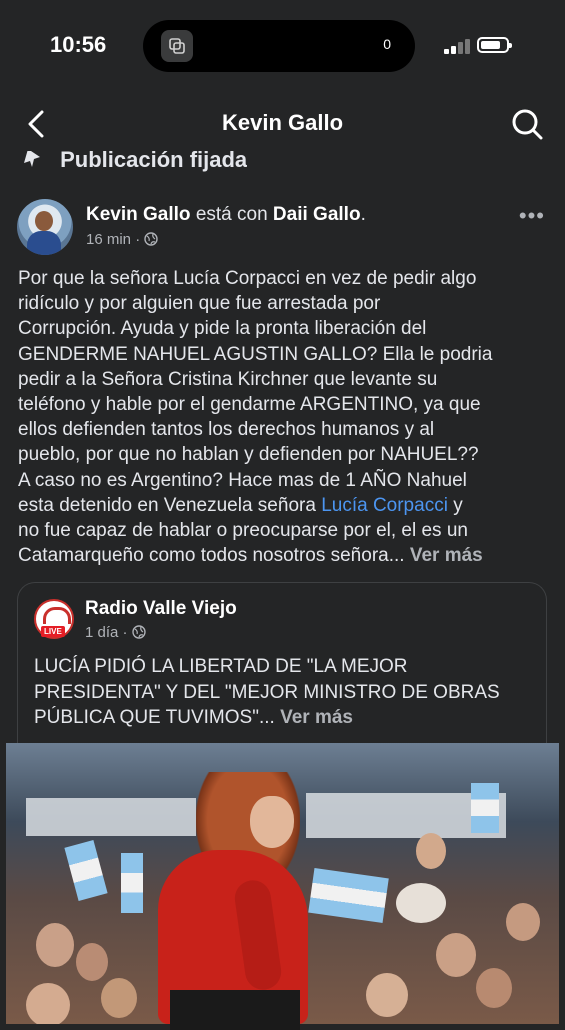 The image size is (565, 1030). What do you see at coordinates (279, 46) in the screenshot?
I see `dynamic-island: 0` at bounding box center [279, 46].